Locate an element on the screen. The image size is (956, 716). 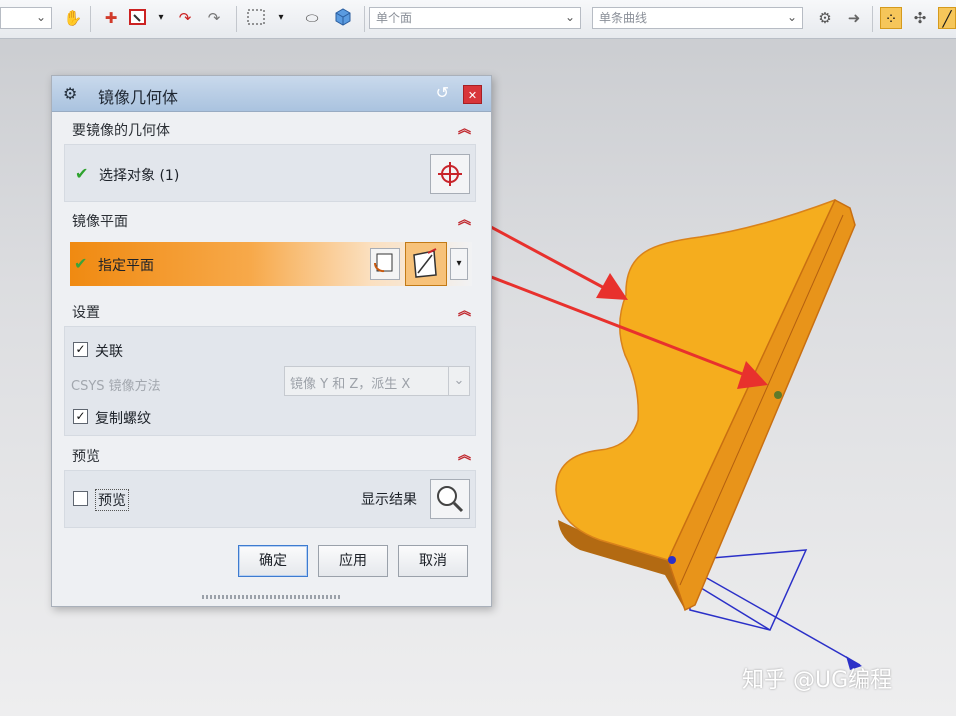
arrow-right-icon: ➜ is located at coordinates (854, 18).